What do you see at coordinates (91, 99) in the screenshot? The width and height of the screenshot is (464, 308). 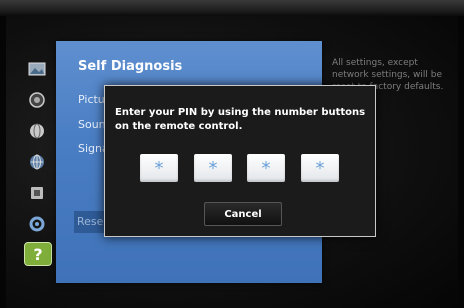 I see `menu-item-picture: Pictu` at bounding box center [91, 99].